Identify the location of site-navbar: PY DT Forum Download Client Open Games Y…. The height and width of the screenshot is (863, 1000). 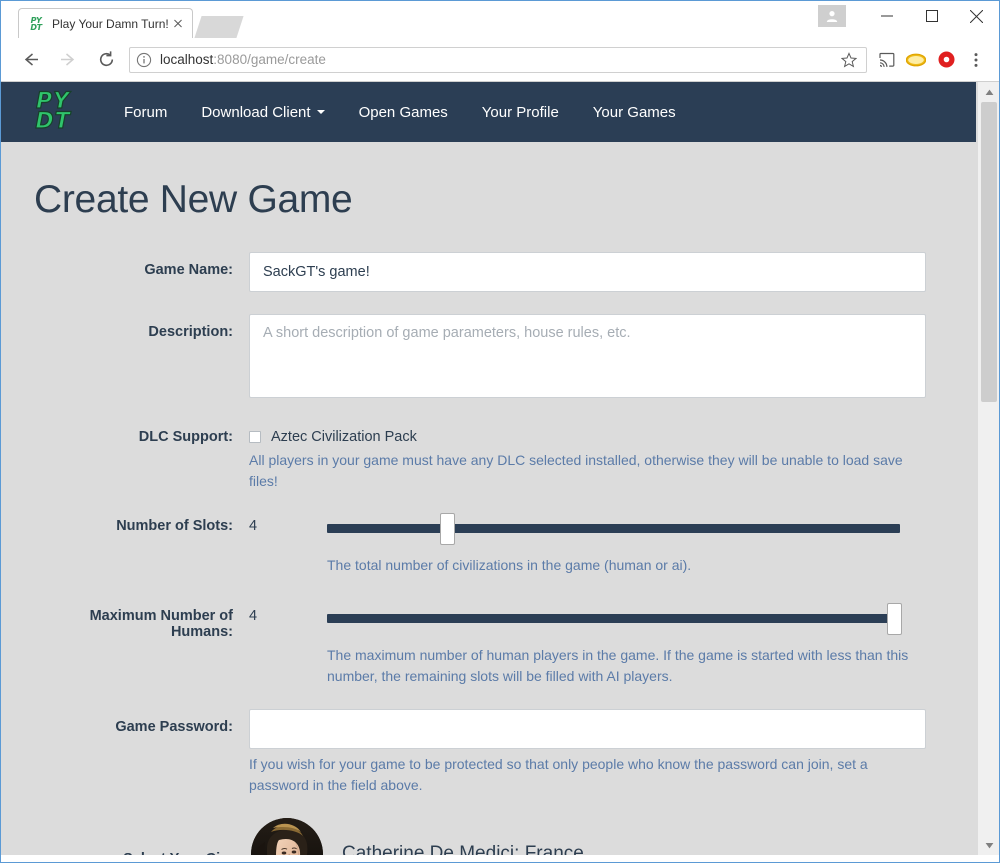
(488, 112).